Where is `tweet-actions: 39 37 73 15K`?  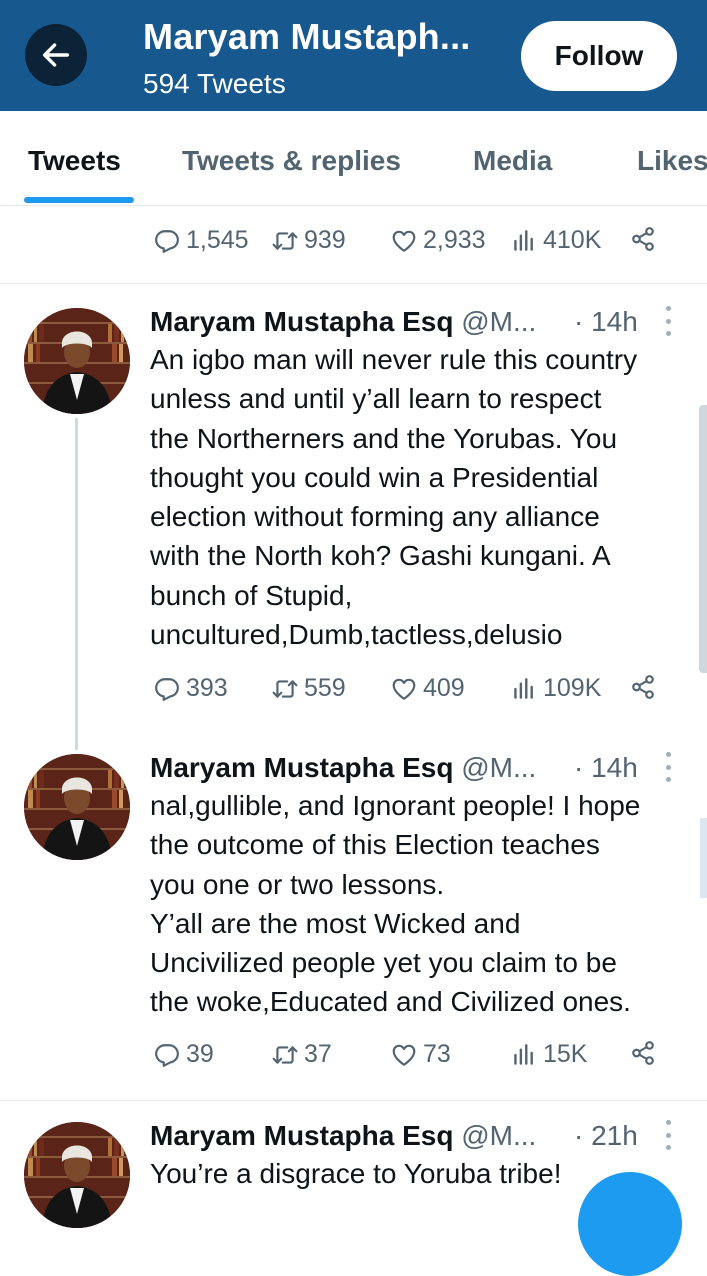
tweet-actions: 39 37 73 15K is located at coordinates (353, 1060).